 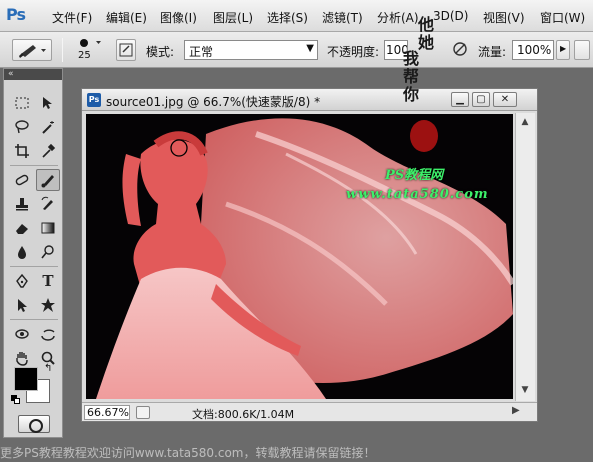 What do you see at coordinates (450, 16) in the screenshot?
I see `menu-3d: 3D(D)` at bounding box center [450, 16].